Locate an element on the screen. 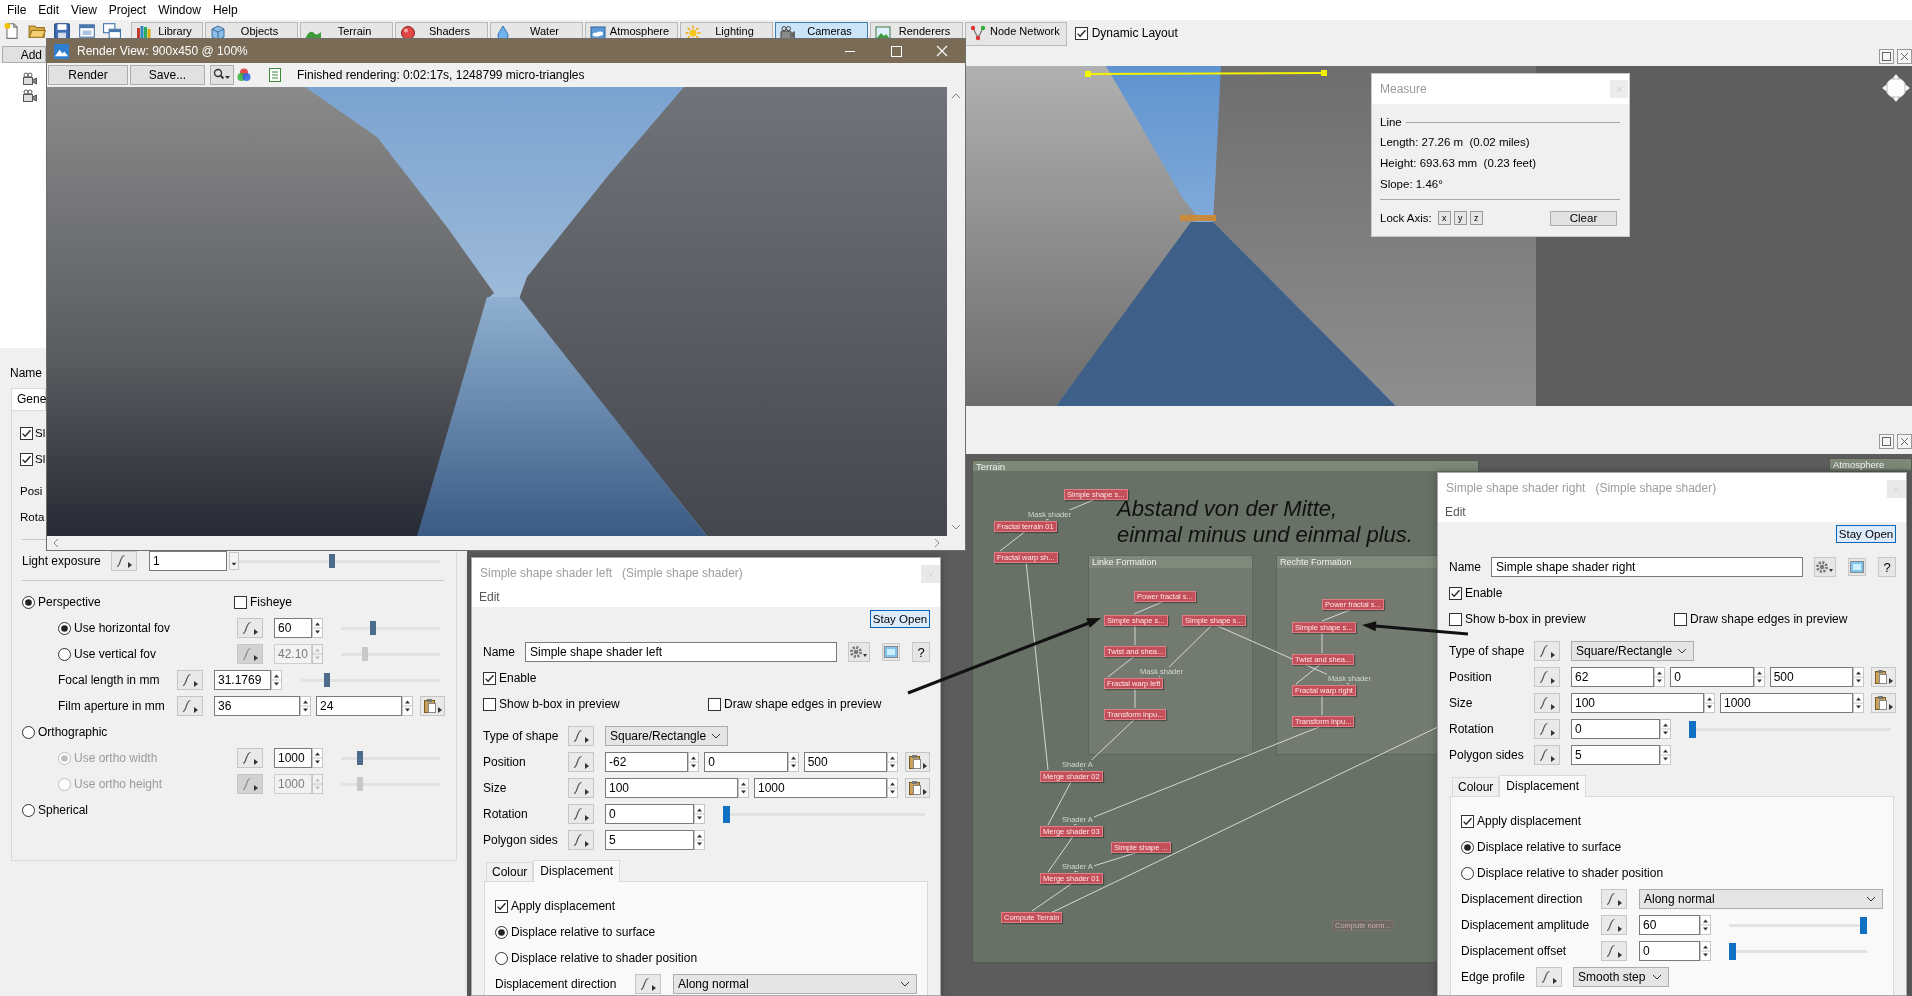 The width and height of the screenshot is (1912, 996). chevron-down-icon is located at coordinates (956, 527).